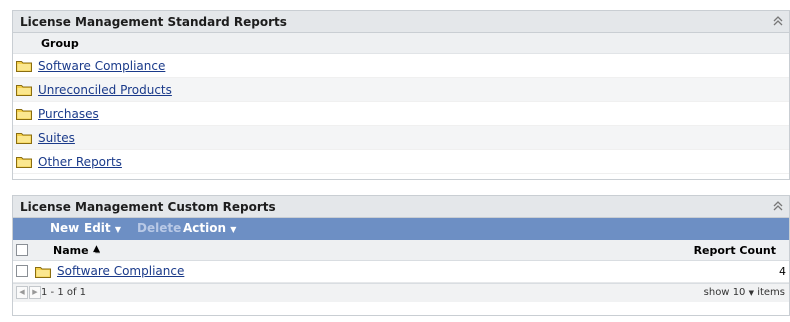  What do you see at coordinates (80, 162) in the screenshot?
I see `report-link-other-reports: Other Reports` at bounding box center [80, 162].